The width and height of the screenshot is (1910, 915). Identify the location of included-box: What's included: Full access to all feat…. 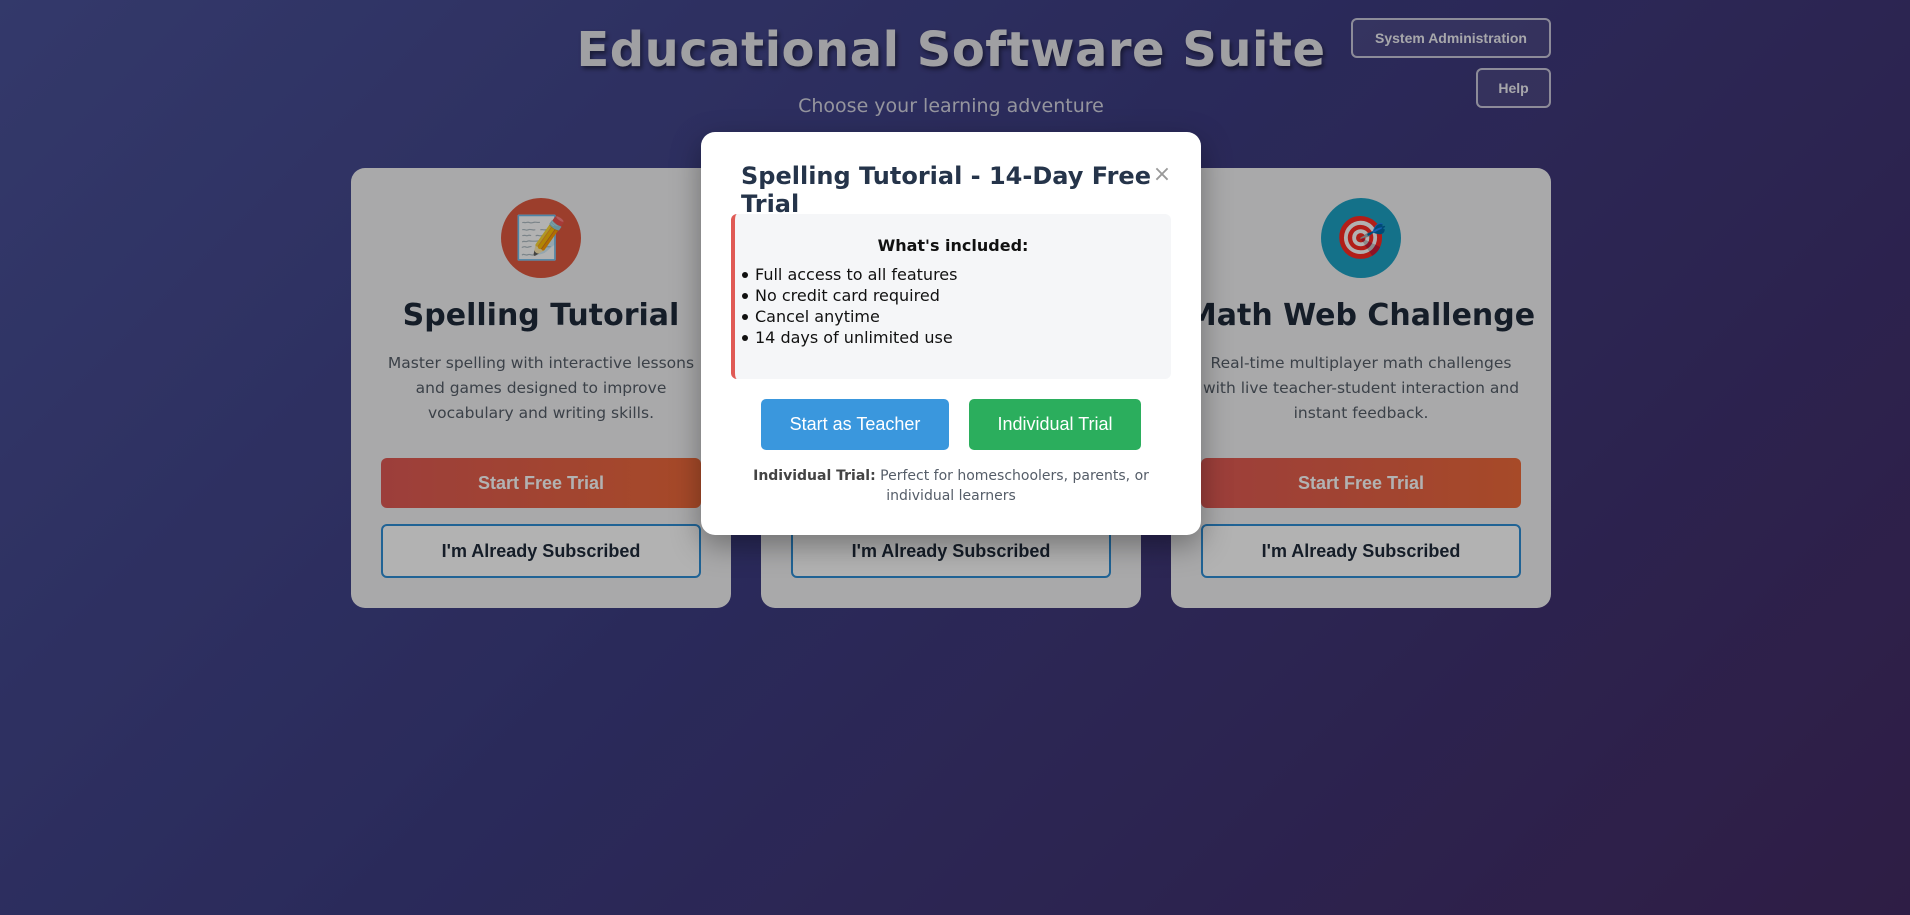
(951, 296).